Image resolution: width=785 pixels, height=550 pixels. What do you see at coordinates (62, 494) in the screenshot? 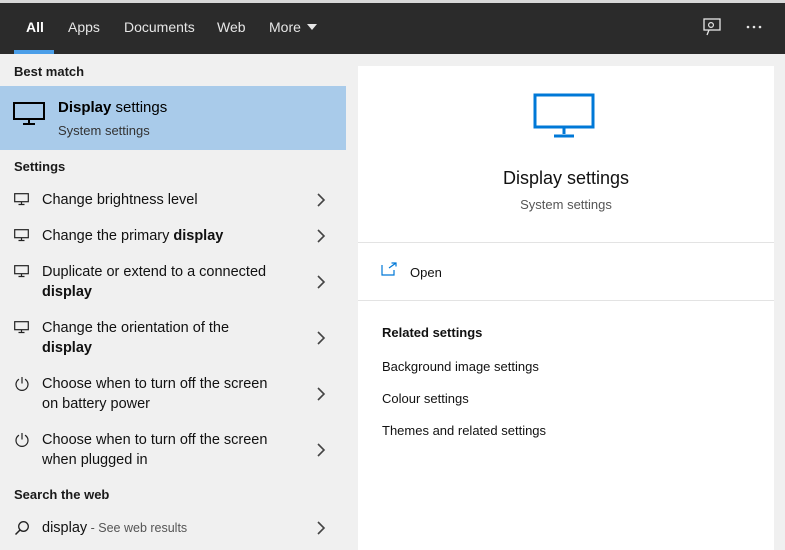
I see `search-web-heading: Search the web` at bounding box center [62, 494].